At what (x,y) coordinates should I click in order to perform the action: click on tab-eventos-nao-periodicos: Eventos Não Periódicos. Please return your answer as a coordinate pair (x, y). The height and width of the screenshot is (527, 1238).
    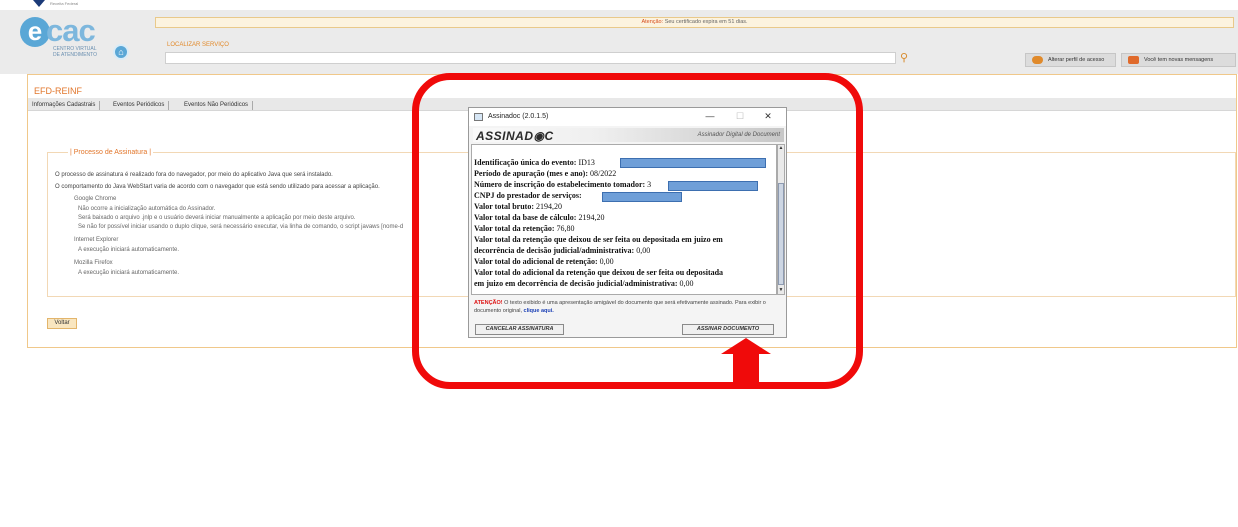
    Looking at the image, I should click on (217, 105).